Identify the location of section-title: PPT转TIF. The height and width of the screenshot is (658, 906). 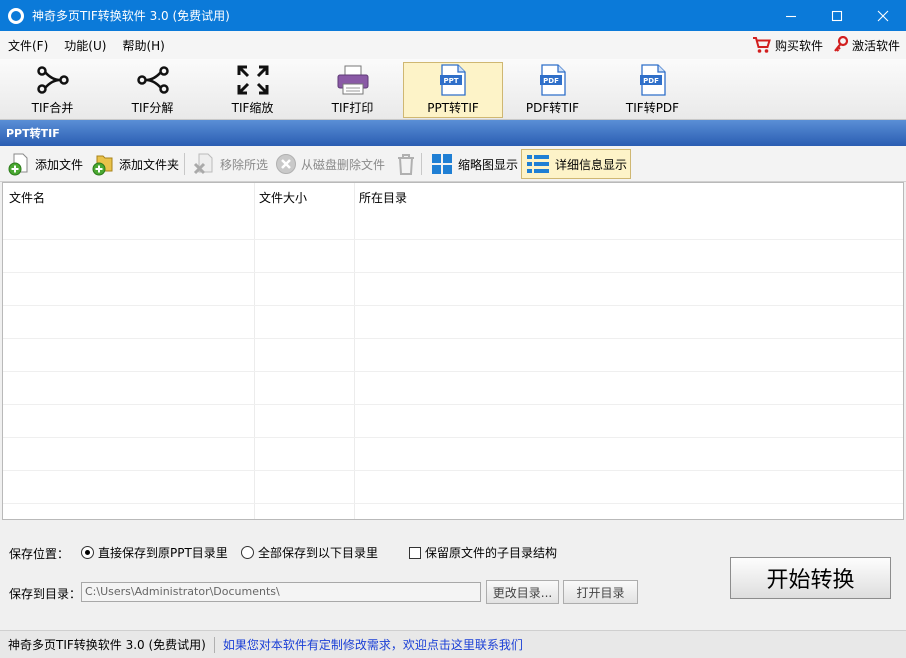
(33, 133).